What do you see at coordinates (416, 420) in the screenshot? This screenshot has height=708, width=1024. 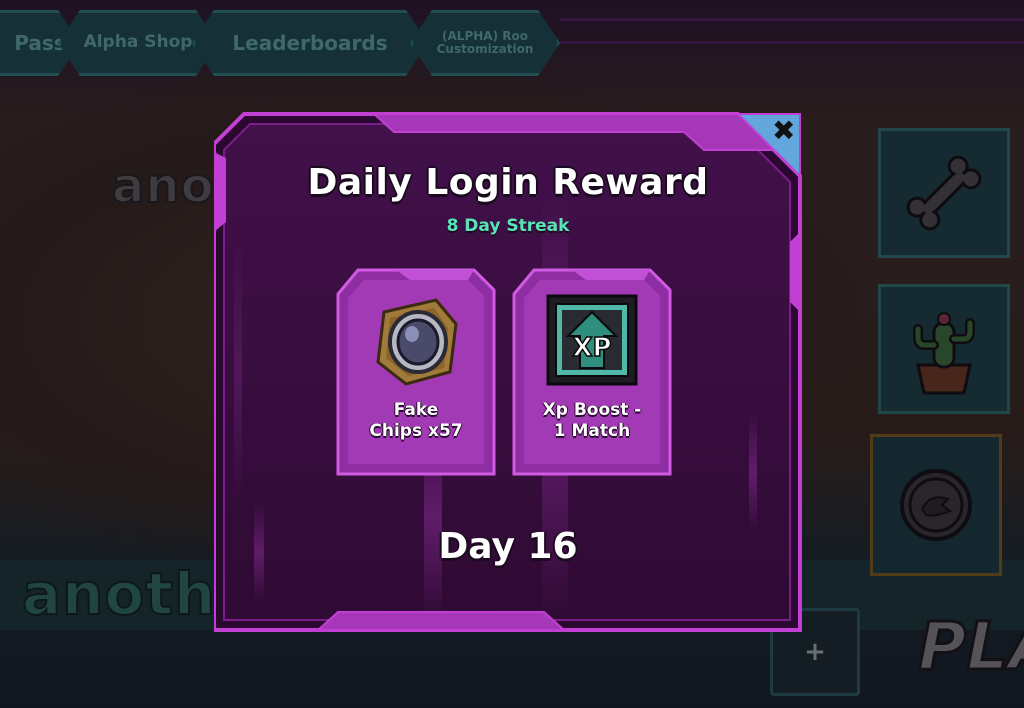 I see `reward-label-fake-chips: Fake Chips x57` at bounding box center [416, 420].